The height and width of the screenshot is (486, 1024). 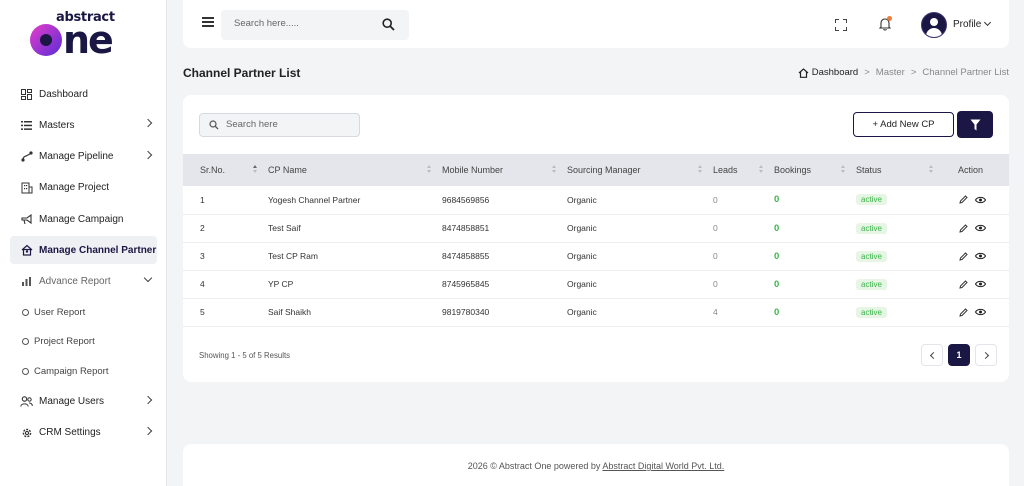 What do you see at coordinates (234, 170) in the screenshot?
I see `column-header-sr-no: Sr.No.` at bounding box center [234, 170].